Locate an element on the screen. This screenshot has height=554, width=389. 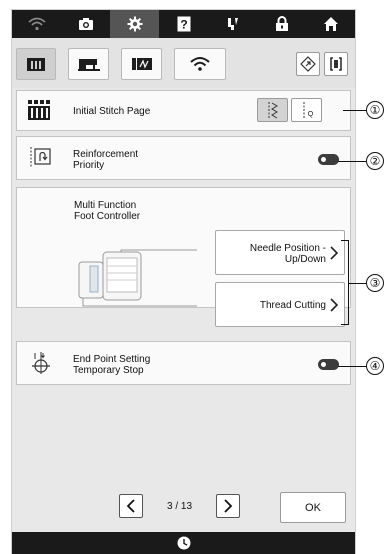
top-tab-bar: ? is located at coordinates (183, 24).